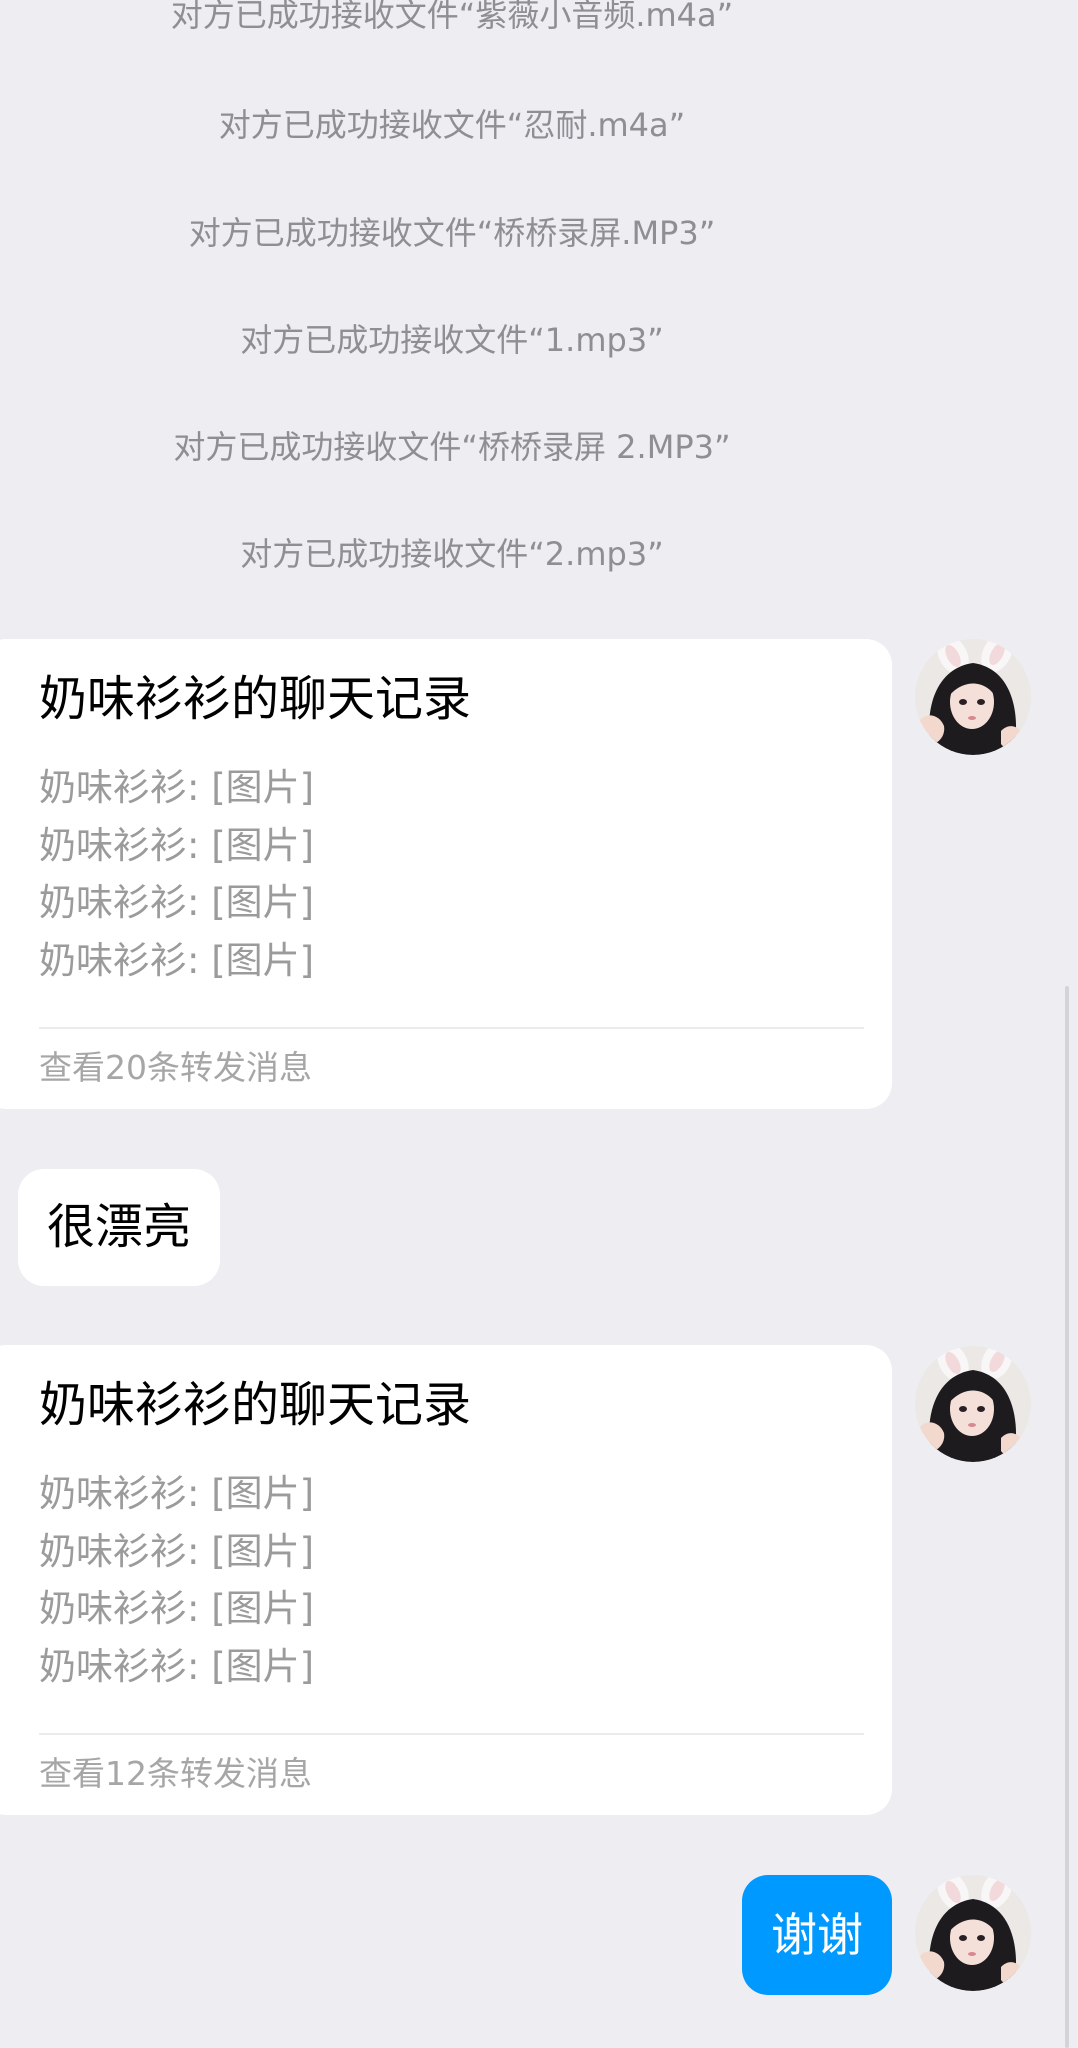 Image resolution: width=1078 pixels, height=2048 pixels. What do you see at coordinates (175, 1067) in the screenshot?
I see `forward-card-footer: 查看20条转发消息` at bounding box center [175, 1067].